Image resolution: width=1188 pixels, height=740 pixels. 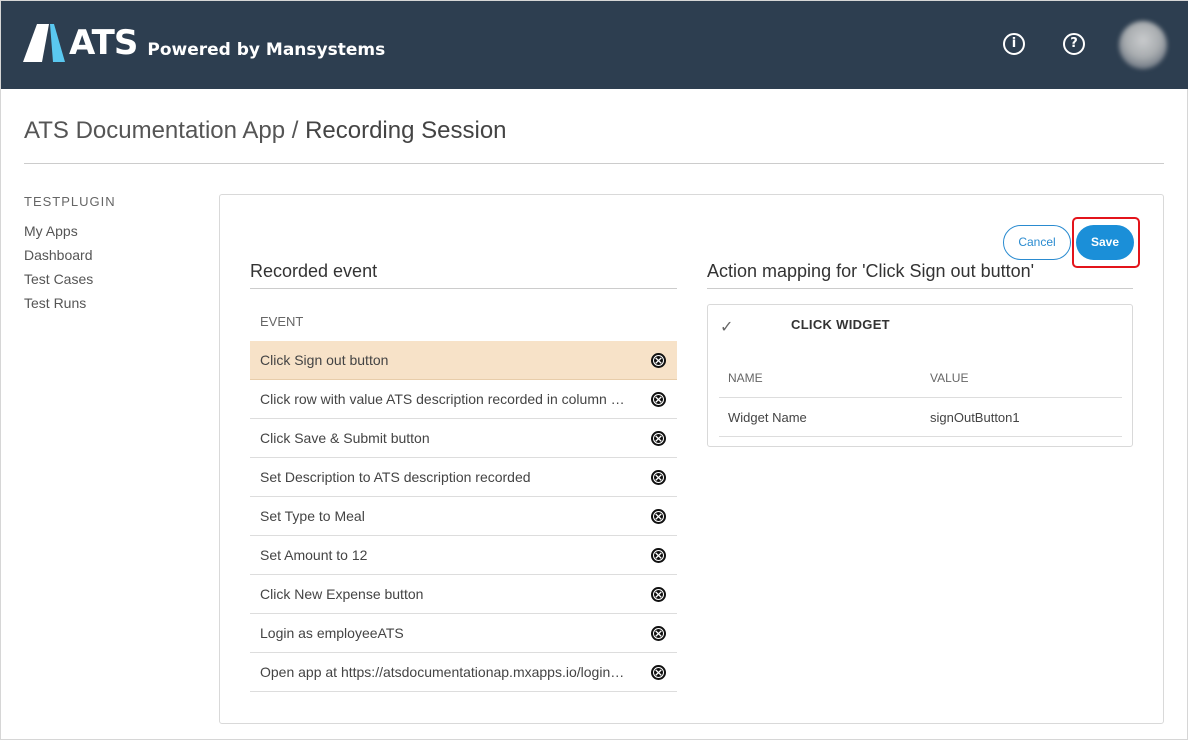 I want to click on info-icon: i, so click(x=1014, y=44).